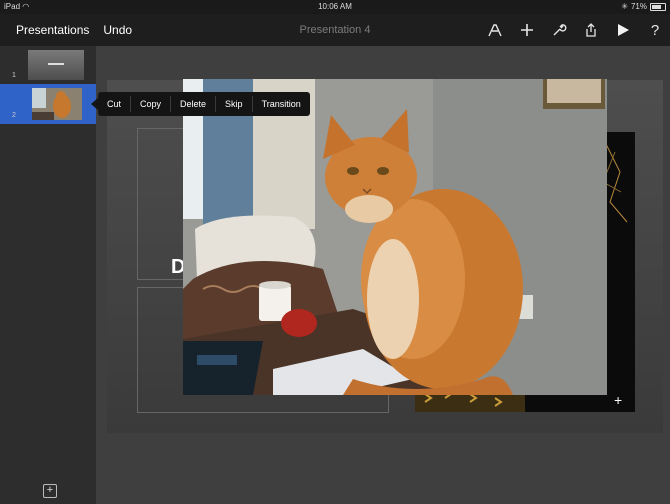  Describe the element at coordinates (655, 30) in the screenshot. I see `help-icon: ?` at that location.